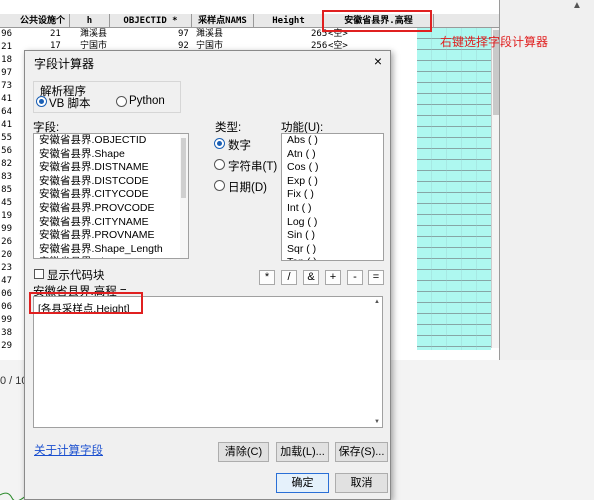 Image resolution: width=594 pixels, height=500 pixels. Describe the element at coordinates (252, 166) in the screenshot. I see `type-string-label: 字符串(T)` at that location.